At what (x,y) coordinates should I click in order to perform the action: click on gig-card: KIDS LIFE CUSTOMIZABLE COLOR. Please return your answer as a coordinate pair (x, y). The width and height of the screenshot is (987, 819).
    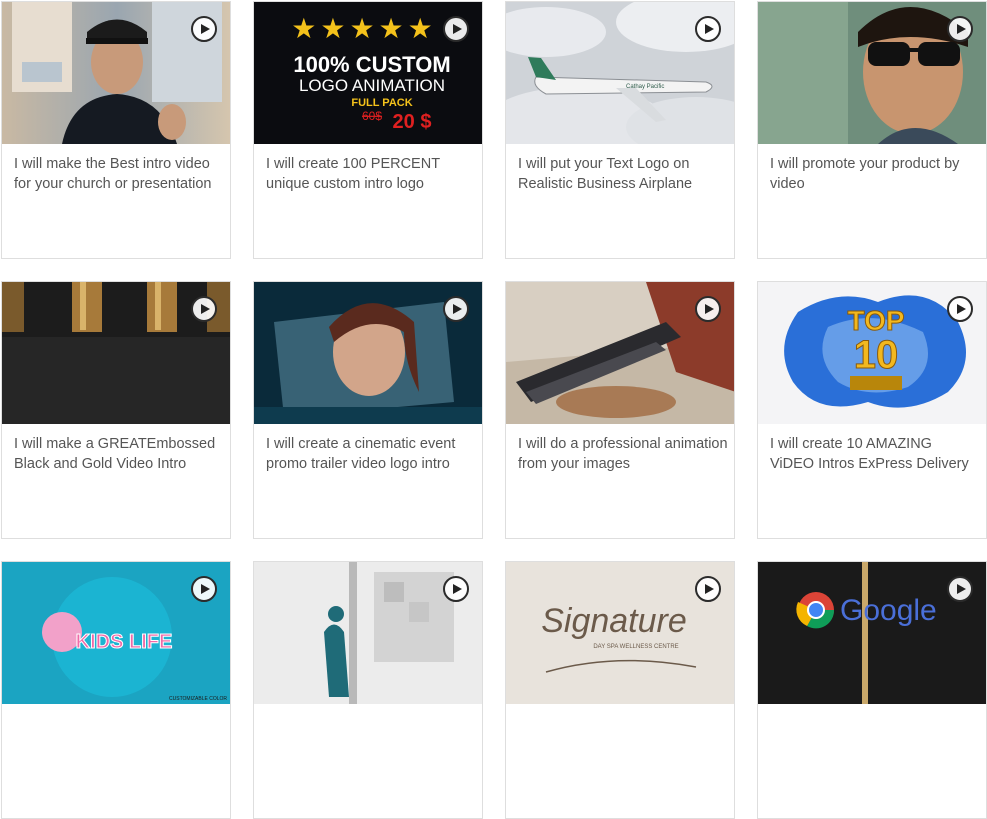
    Looking at the image, I should click on (116, 690).